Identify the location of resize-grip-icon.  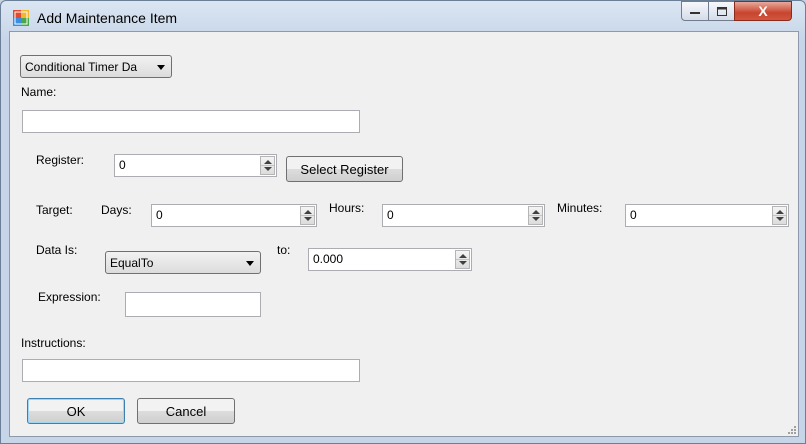
(791, 429).